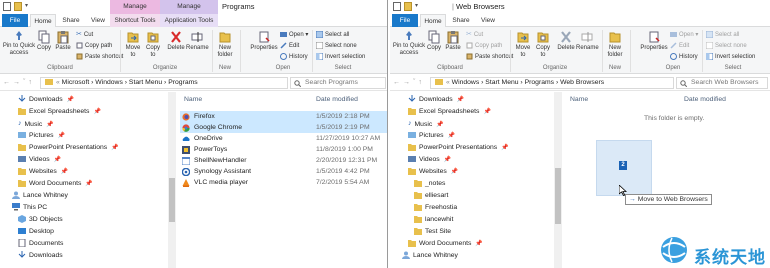  I want to click on file-row-vlc: VLC media player 7/2/2019 5:54 AM, so click(283, 182).